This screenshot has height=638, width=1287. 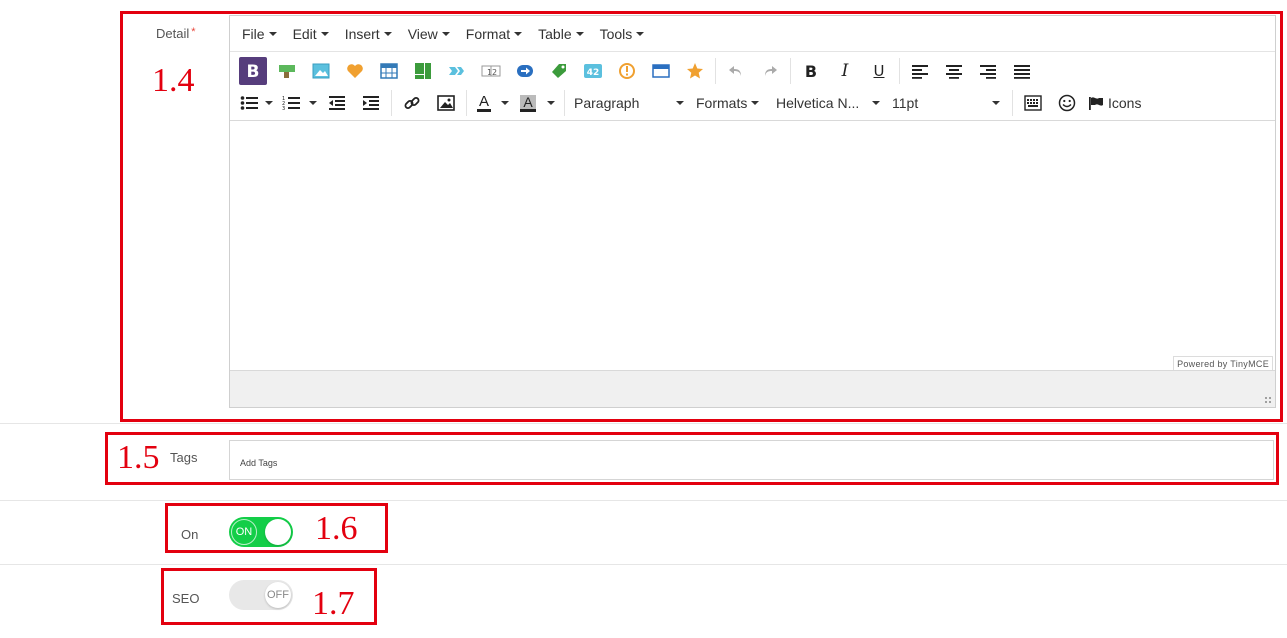 I want to click on annotation-box-tags, so click(x=692, y=458).